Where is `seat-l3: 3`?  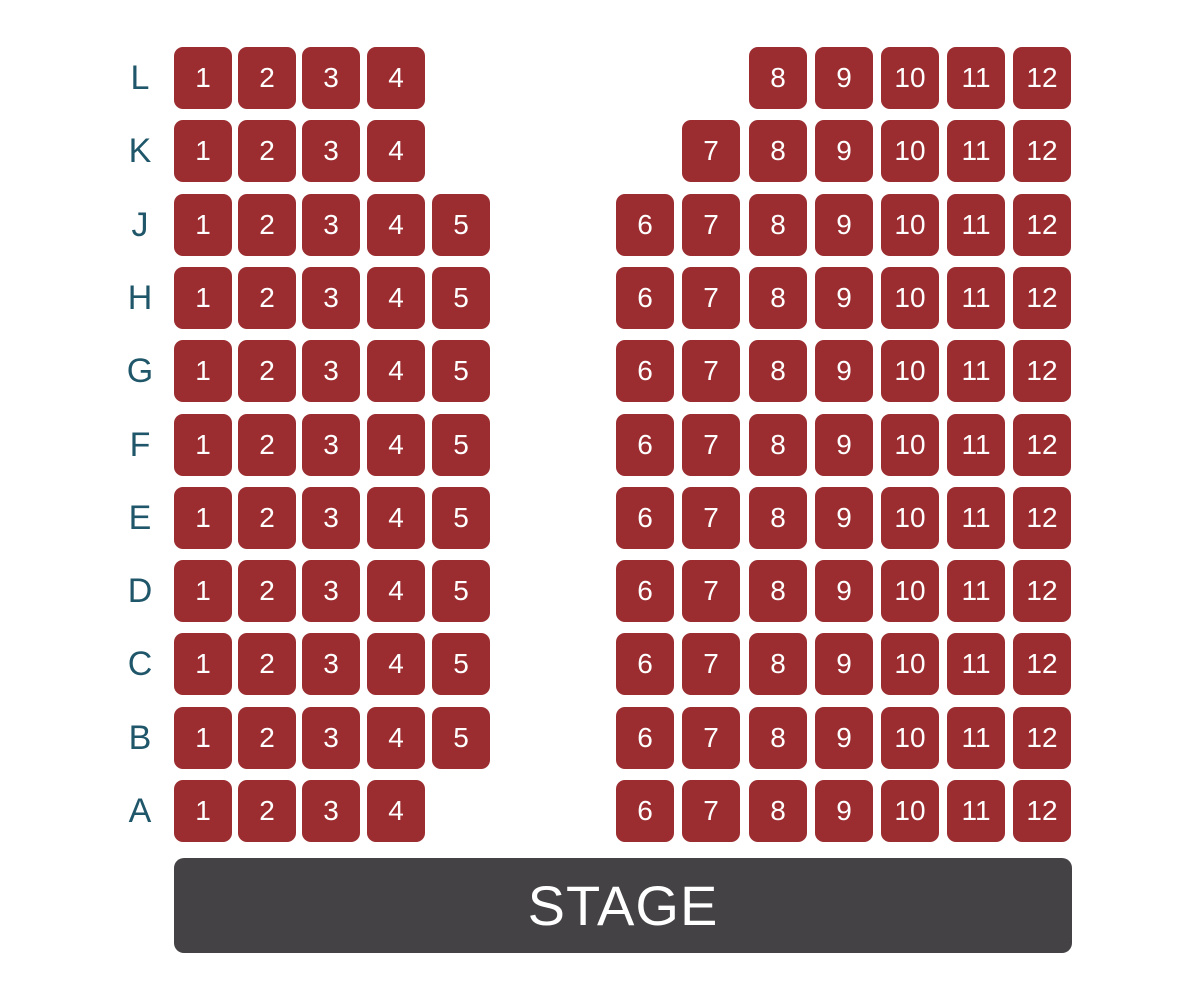
seat-l3: 3 is located at coordinates (331, 78).